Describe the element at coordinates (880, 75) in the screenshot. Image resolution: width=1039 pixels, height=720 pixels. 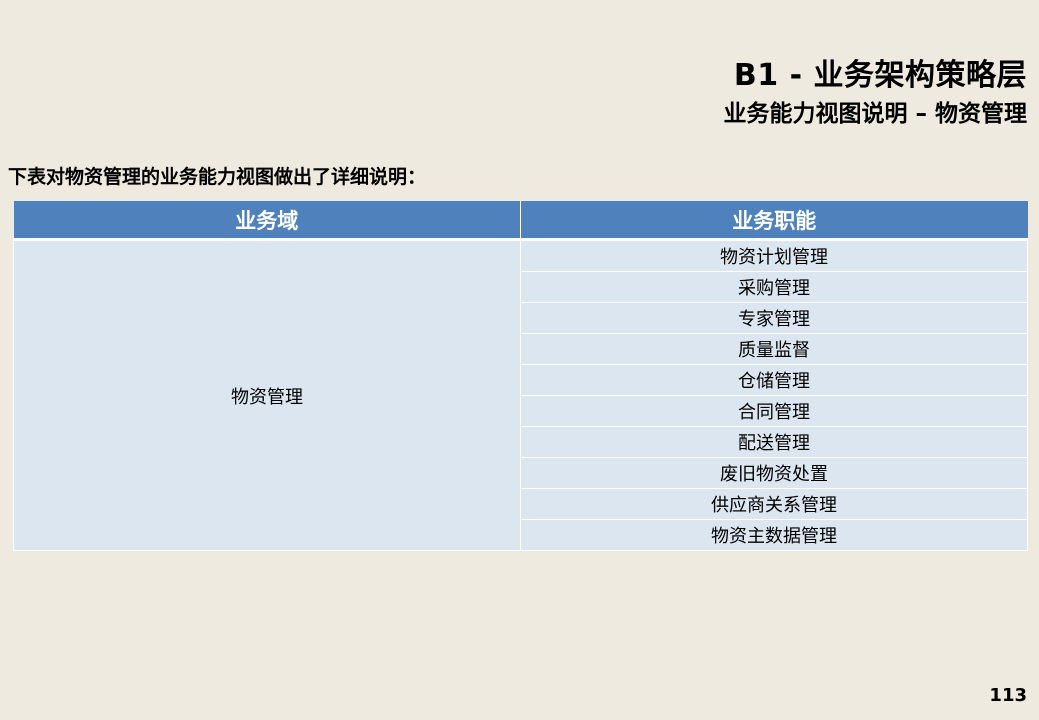
I see `page-title: B1 - 业务架构策略层` at that location.